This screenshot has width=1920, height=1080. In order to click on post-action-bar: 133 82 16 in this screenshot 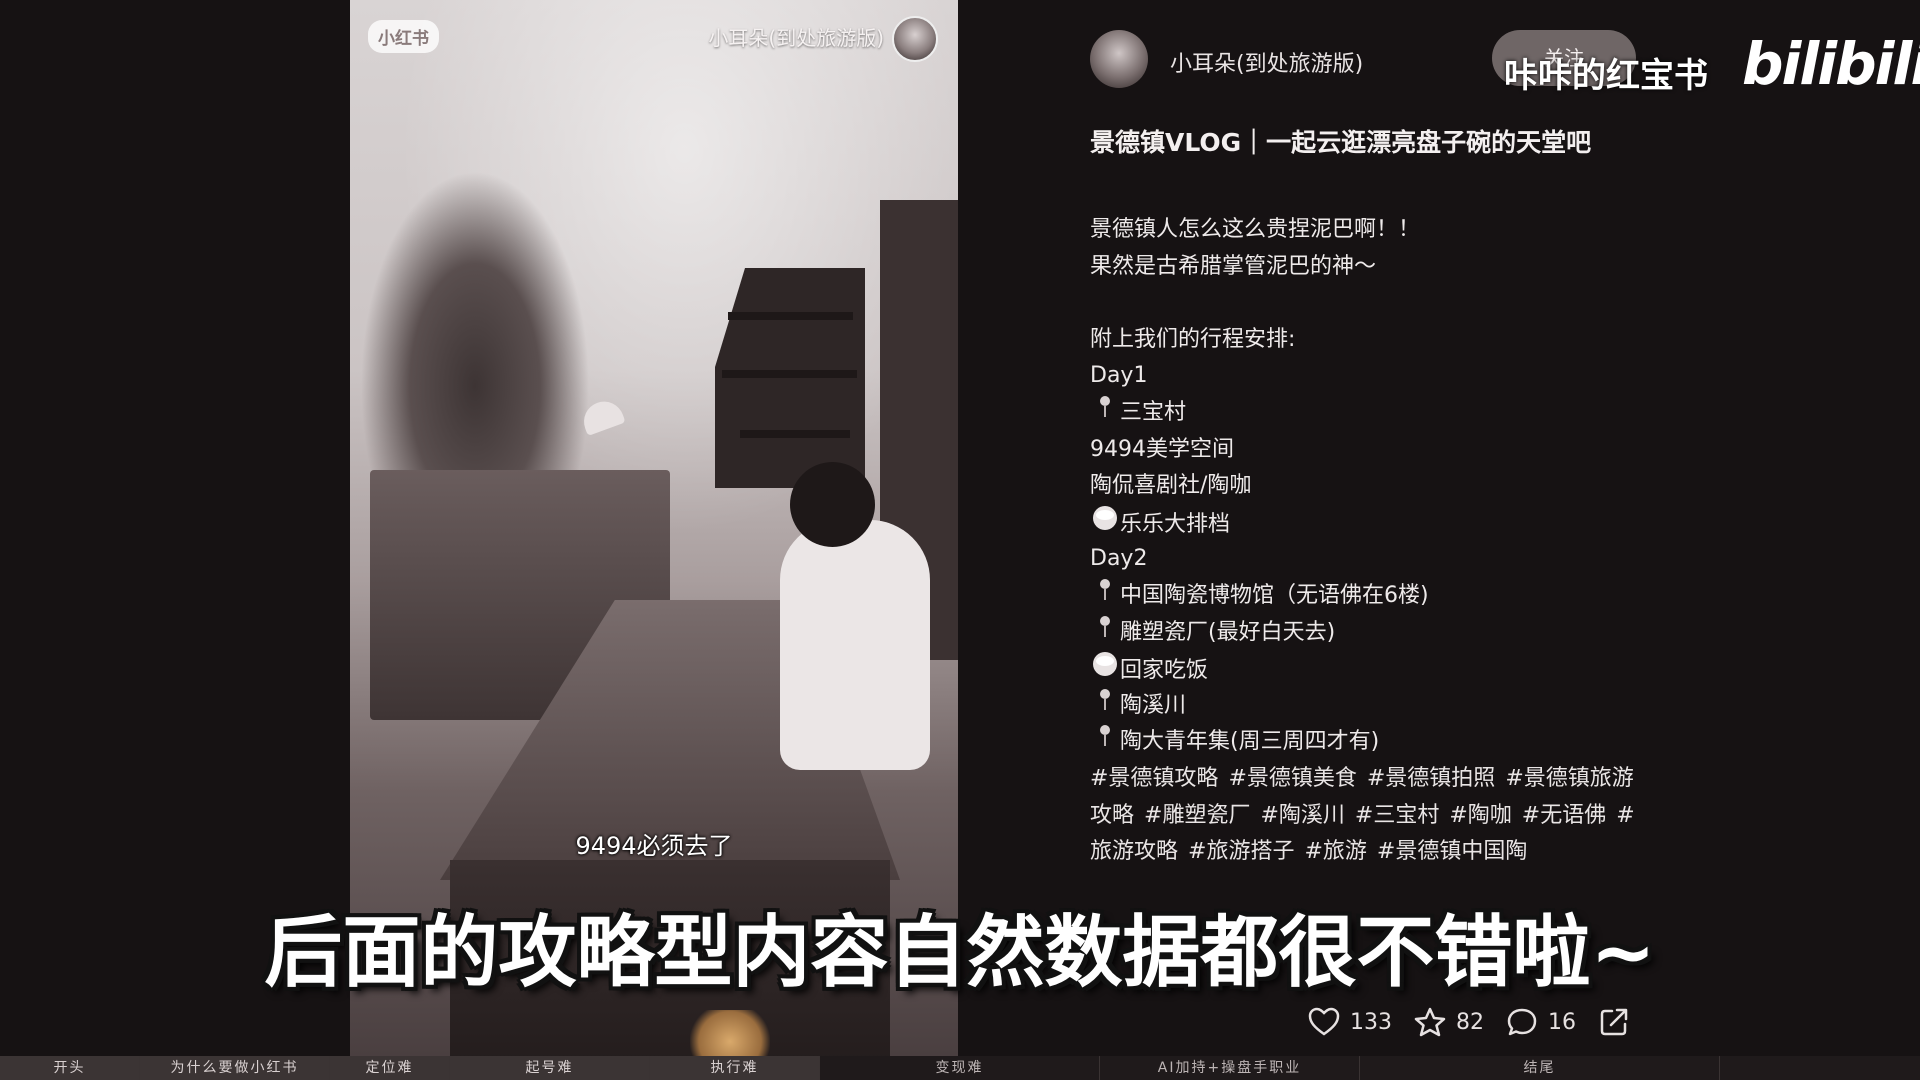, I will do `click(1485, 1022)`.